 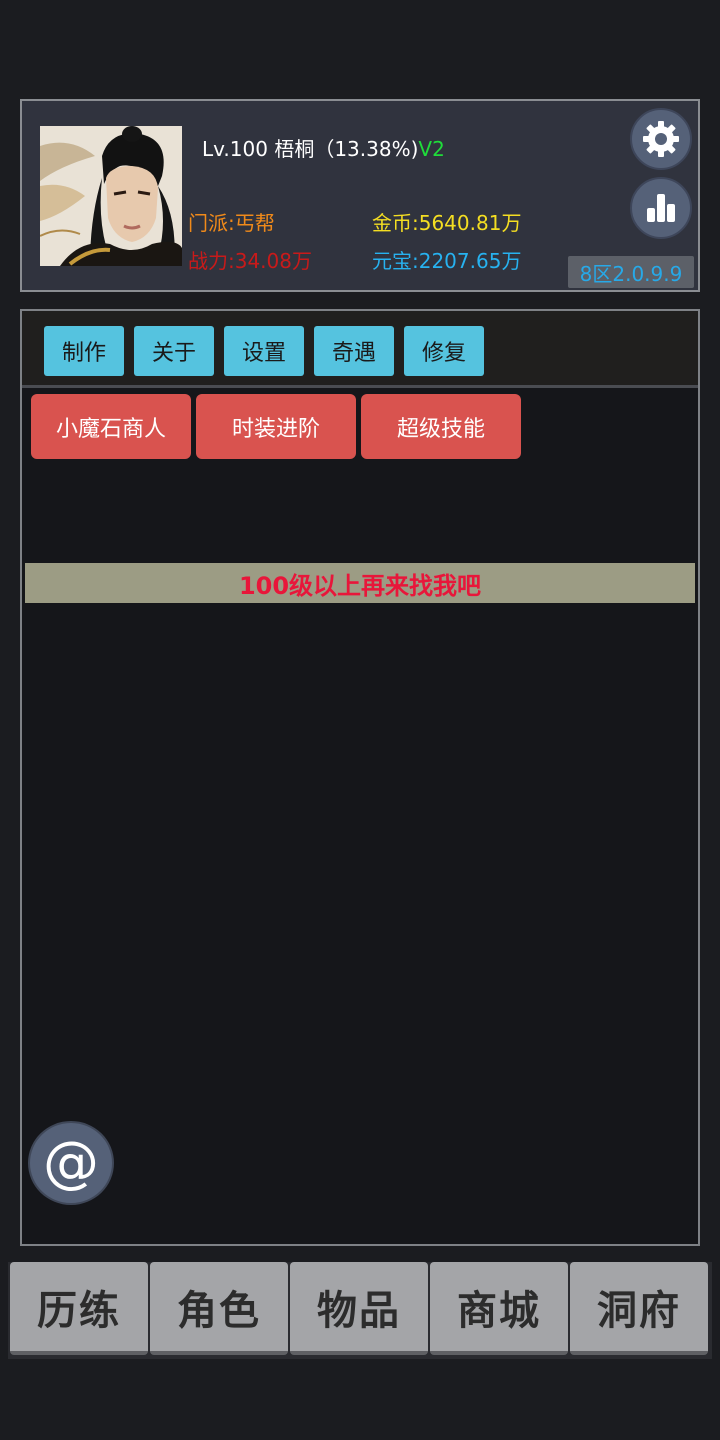 I want to click on tab-settings: 设置, so click(x=264, y=351).